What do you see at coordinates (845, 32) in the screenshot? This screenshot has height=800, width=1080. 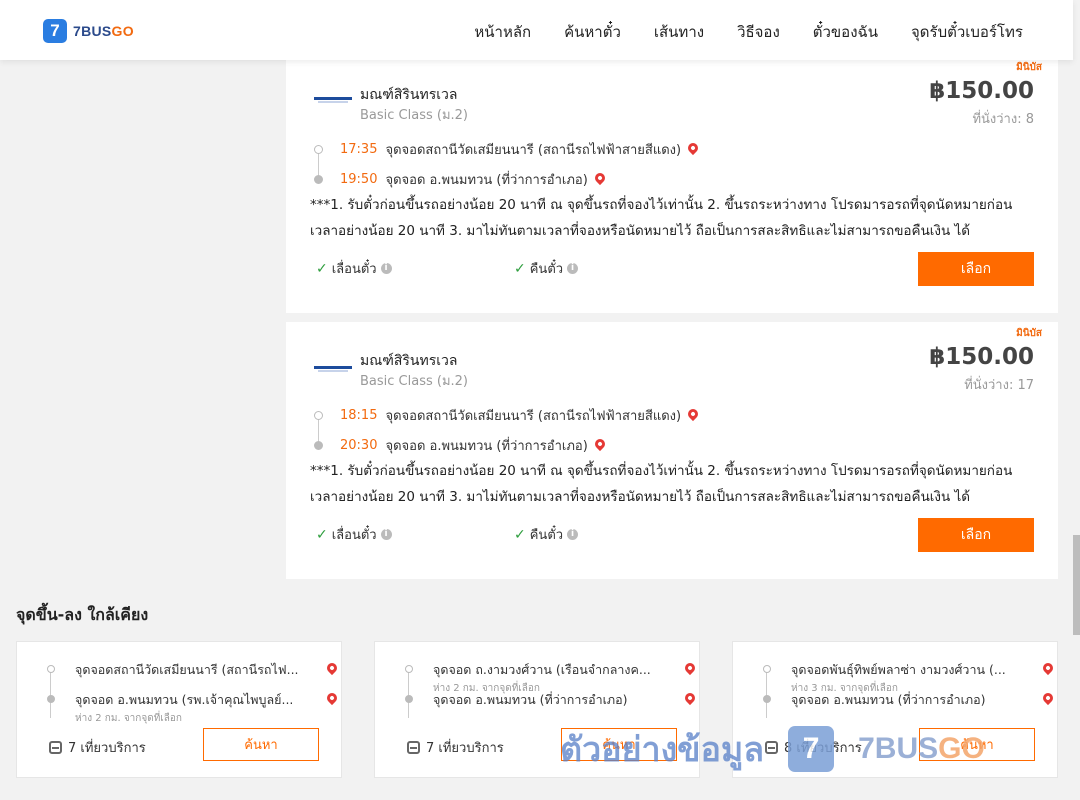 I see `nav-my-tickets: ตั๋วของฉัน` at bounding box center [845, 32].